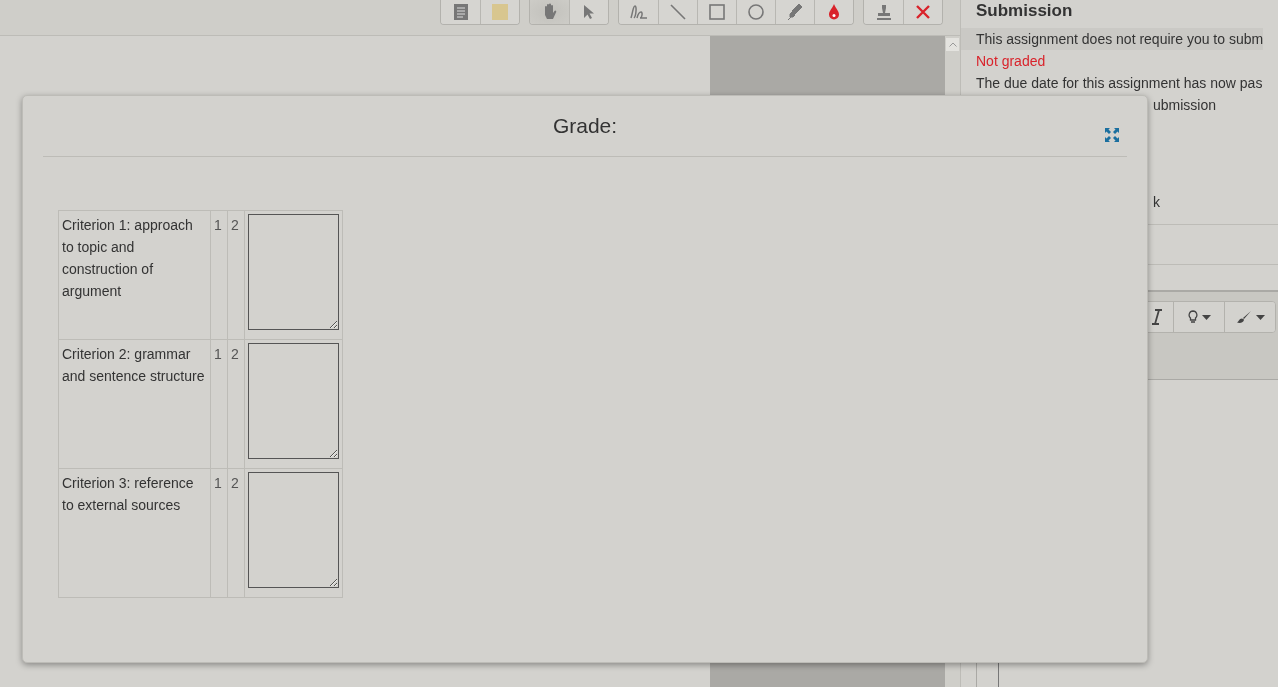 The height and width of the screenshot is (687, 1278). I want to click on criterion-description: Criterion 3: reference to external sources, so click(134, 533).